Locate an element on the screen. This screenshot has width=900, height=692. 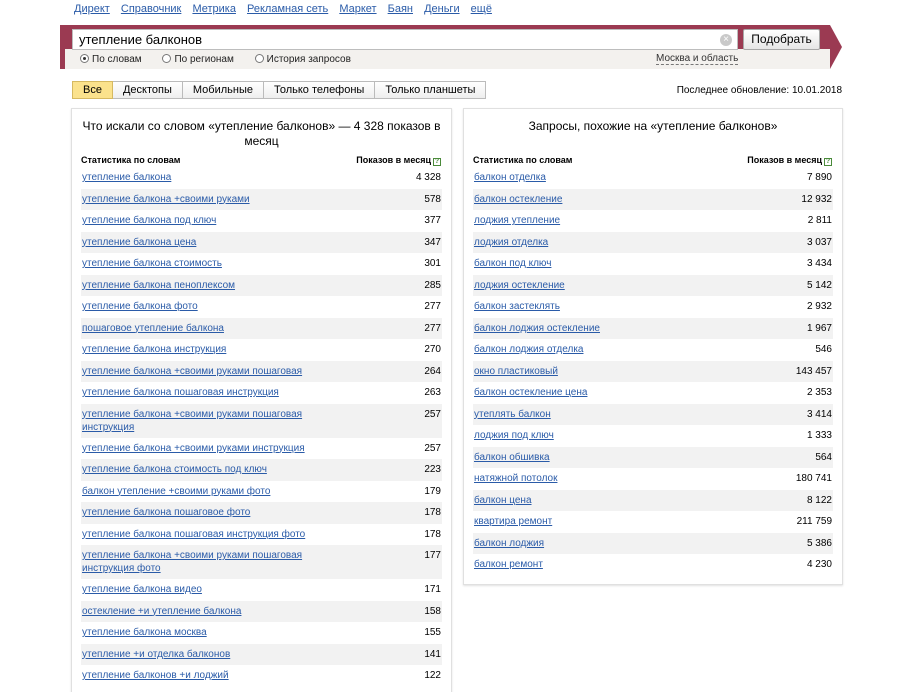
table-row: утеплять балкон 3 414 is located at coordinates (653, 414).